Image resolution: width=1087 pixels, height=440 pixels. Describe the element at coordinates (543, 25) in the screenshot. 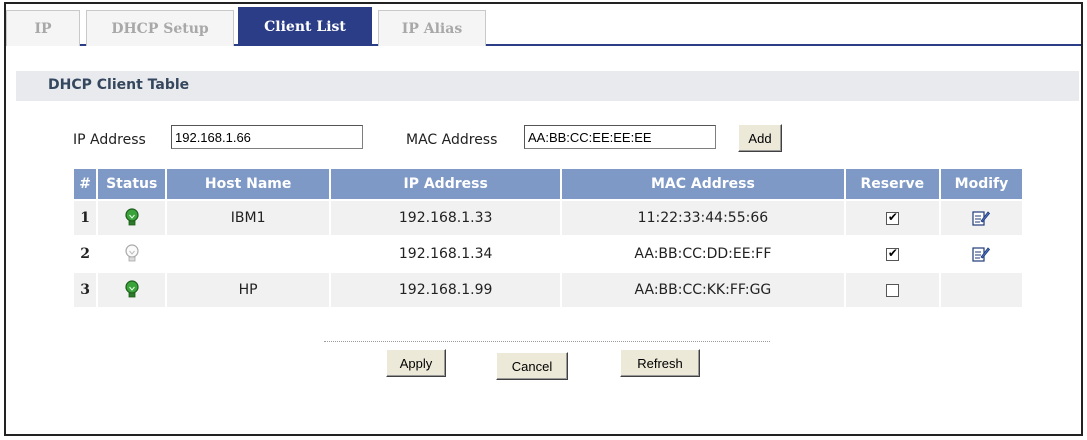

I see `tab-bar: IP DHCP Setup Client List IP Alias` at that location.